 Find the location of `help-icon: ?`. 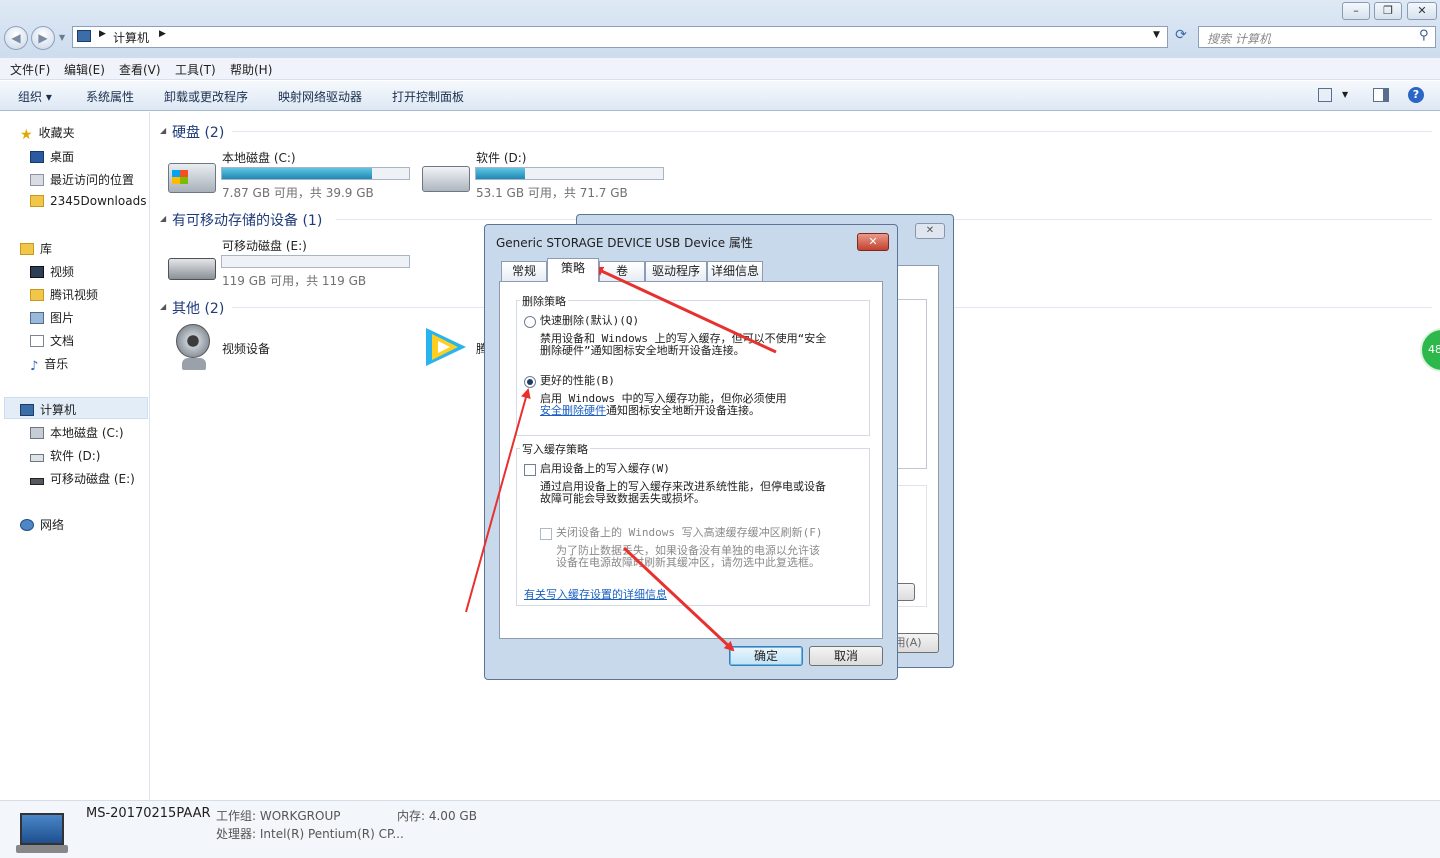

help-icon: ? is located at coordinates (1416, 95).